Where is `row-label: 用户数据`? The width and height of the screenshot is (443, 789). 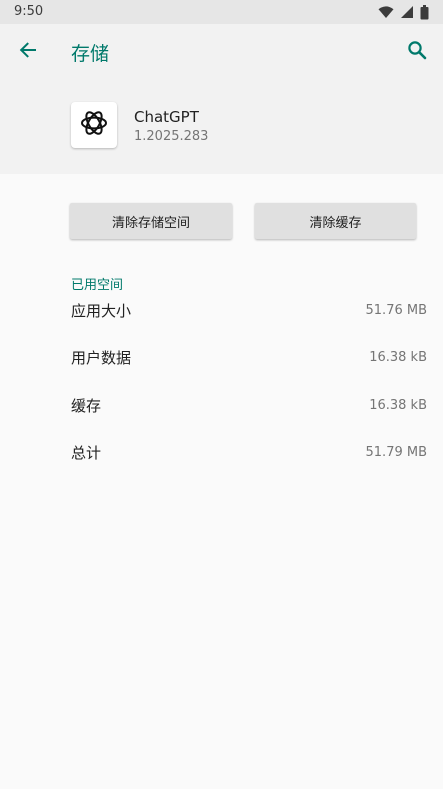 row-label: 用户数据 is located at coordinates (101, 357).